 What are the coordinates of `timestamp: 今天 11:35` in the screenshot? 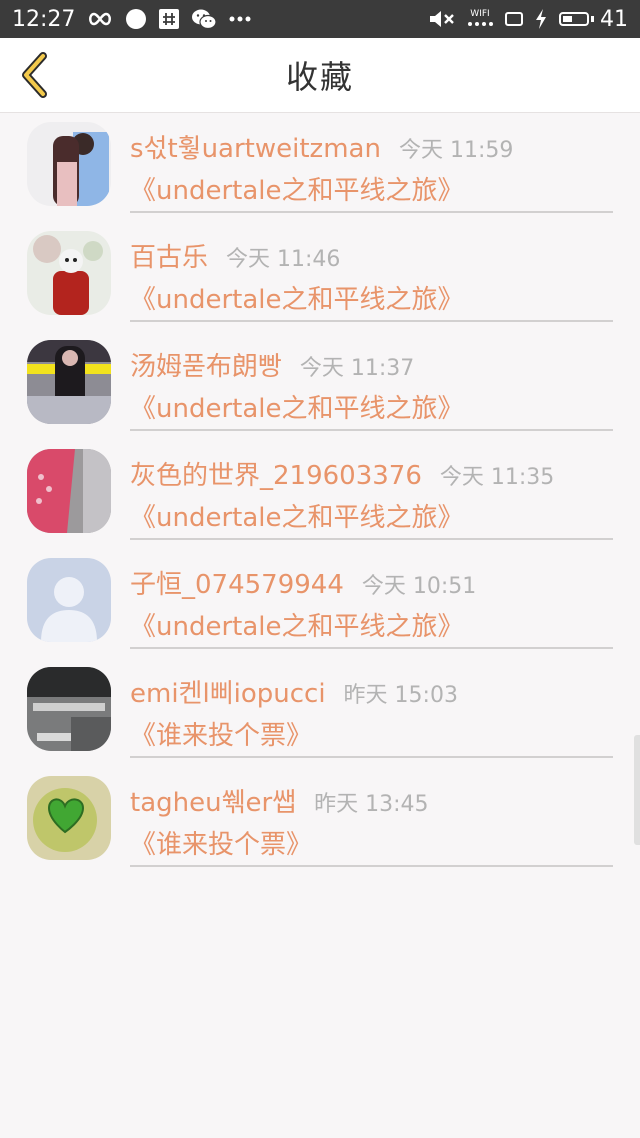 It's located at (497, 477).